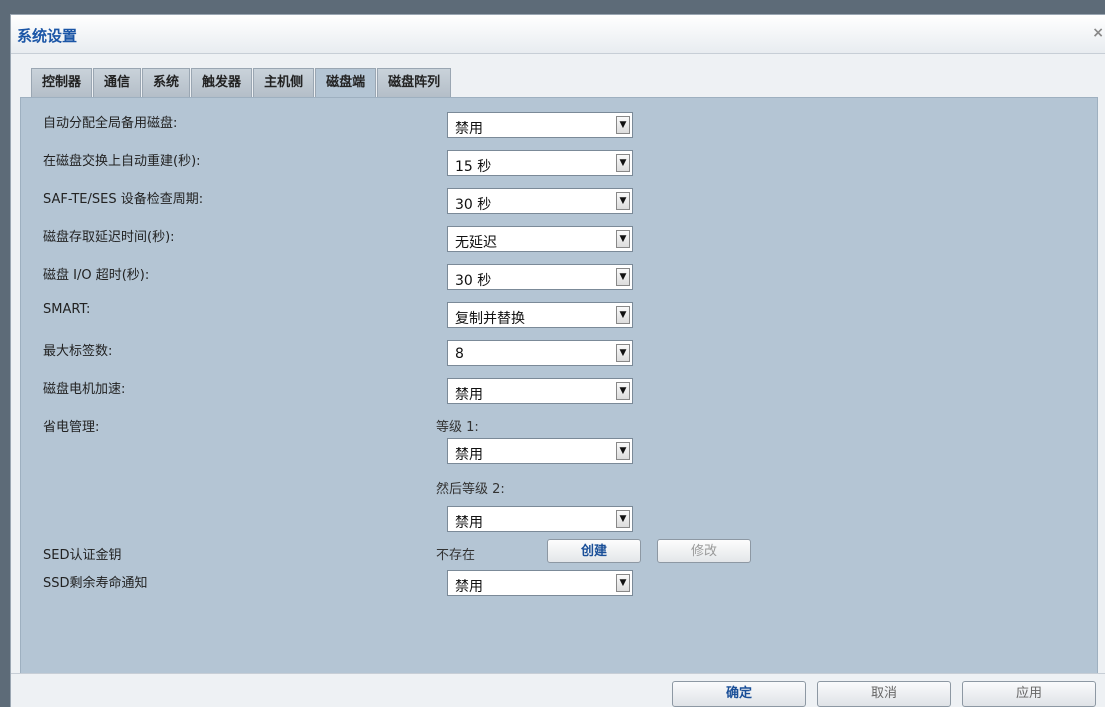 The image size is (1105, 707). I want to click on power-level2-select: 禁用 ▼, so click(540, 519).